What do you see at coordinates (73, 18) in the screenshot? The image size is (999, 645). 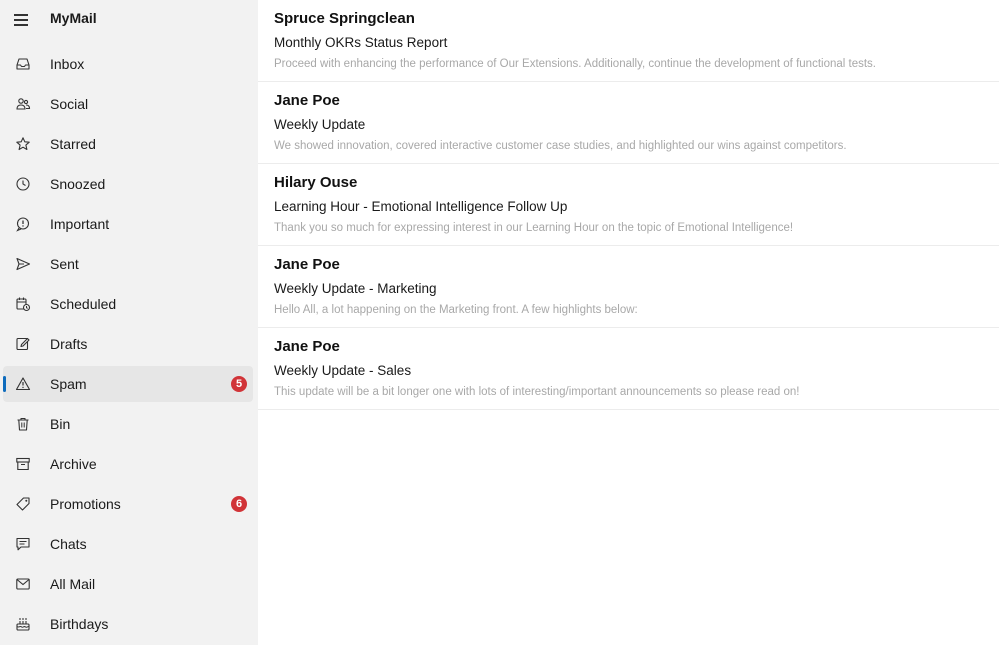 I see `app-title: MyMail` at bounding box center [73, 18].